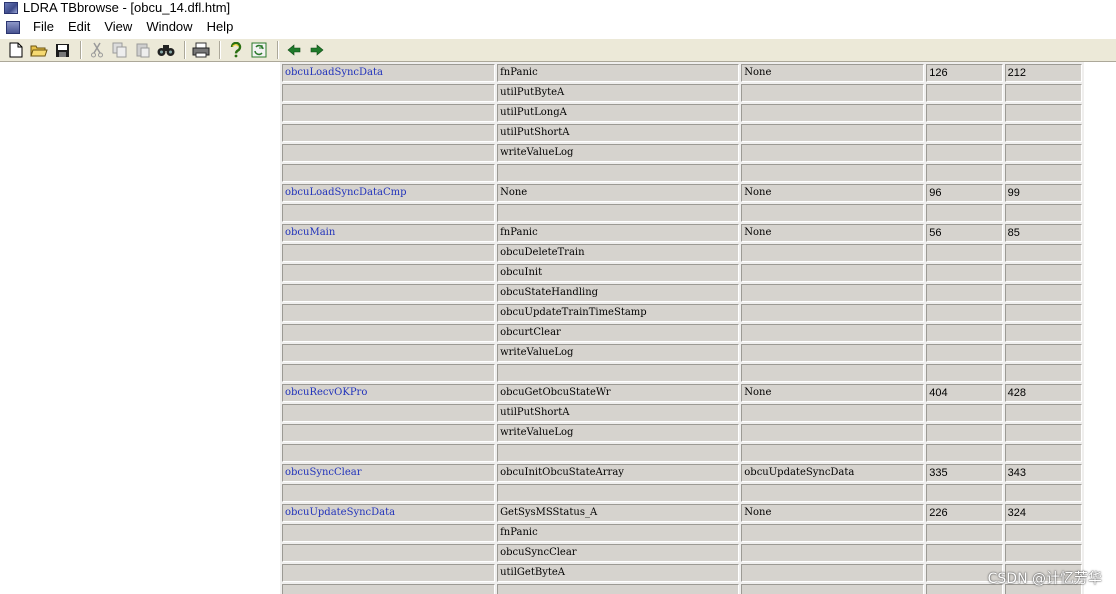 The image size is (1116, 594). I want to click on callee-cell: utilPutLongA, so click(618, 113).